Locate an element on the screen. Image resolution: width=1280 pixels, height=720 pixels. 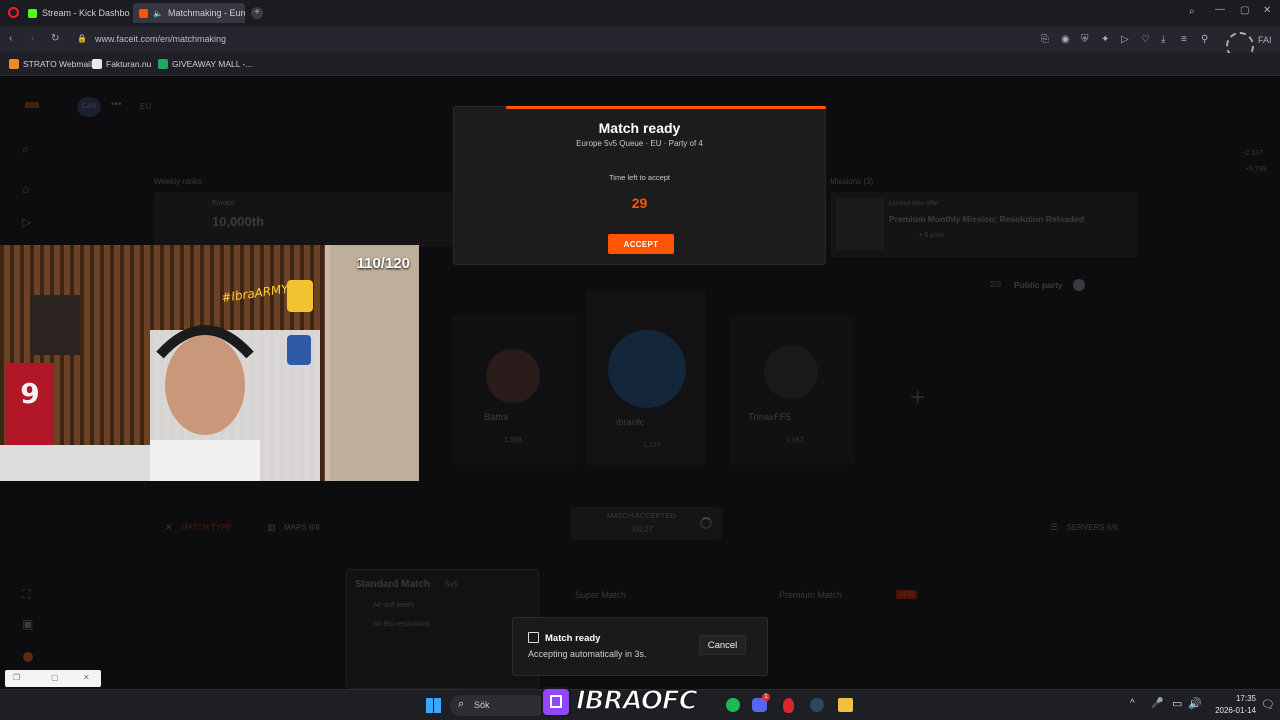
discord-badge: 1 is located at coordinates (766, 697).